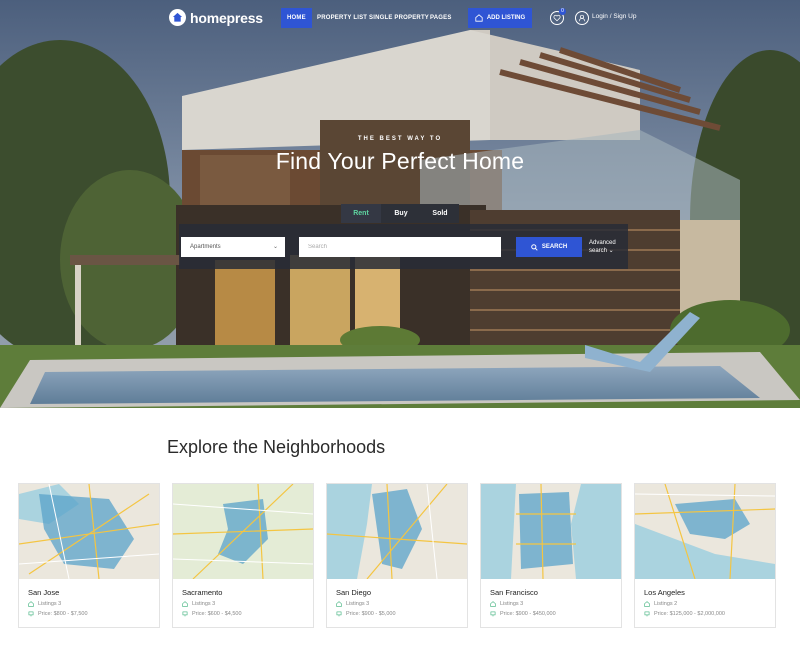 The image size is (800, 667). I want to click on neighborhood-name: Los Angeles, so click(664, 592).